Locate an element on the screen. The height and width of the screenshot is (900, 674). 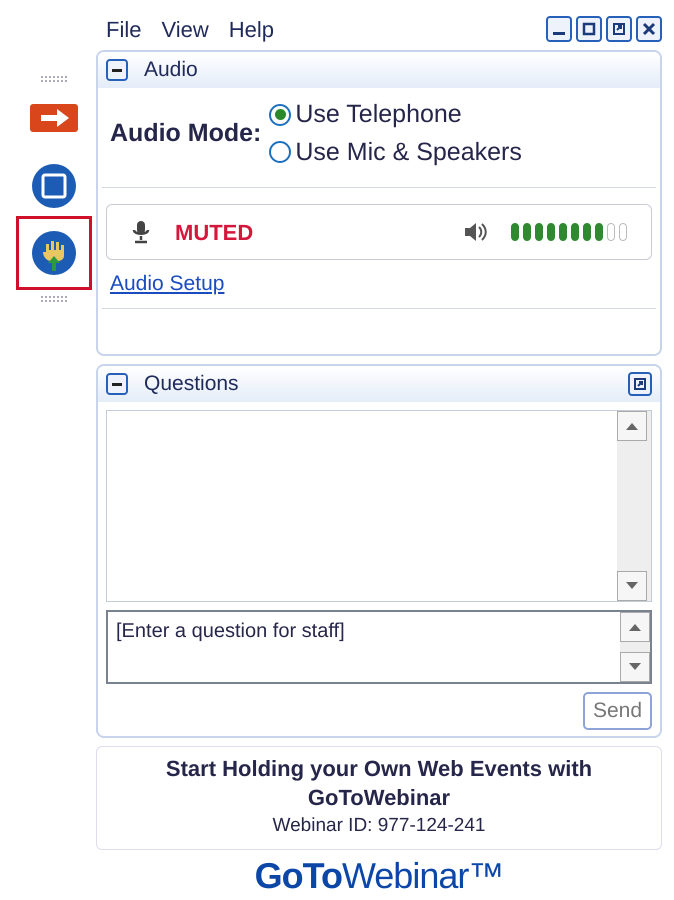
audio-mode-label: Audio Mode: is located at coordinates (186, 133).